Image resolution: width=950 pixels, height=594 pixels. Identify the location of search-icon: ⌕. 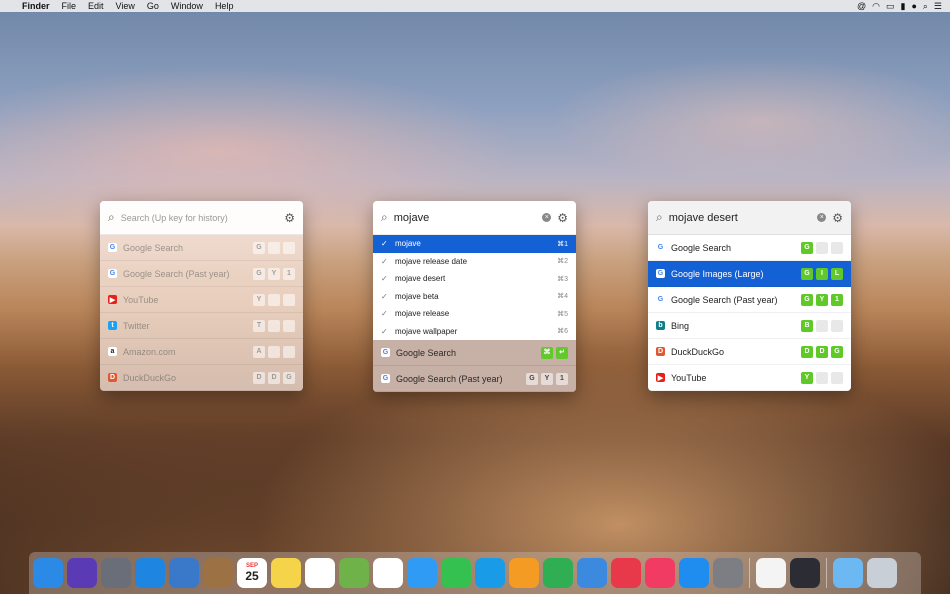
(925, 6).